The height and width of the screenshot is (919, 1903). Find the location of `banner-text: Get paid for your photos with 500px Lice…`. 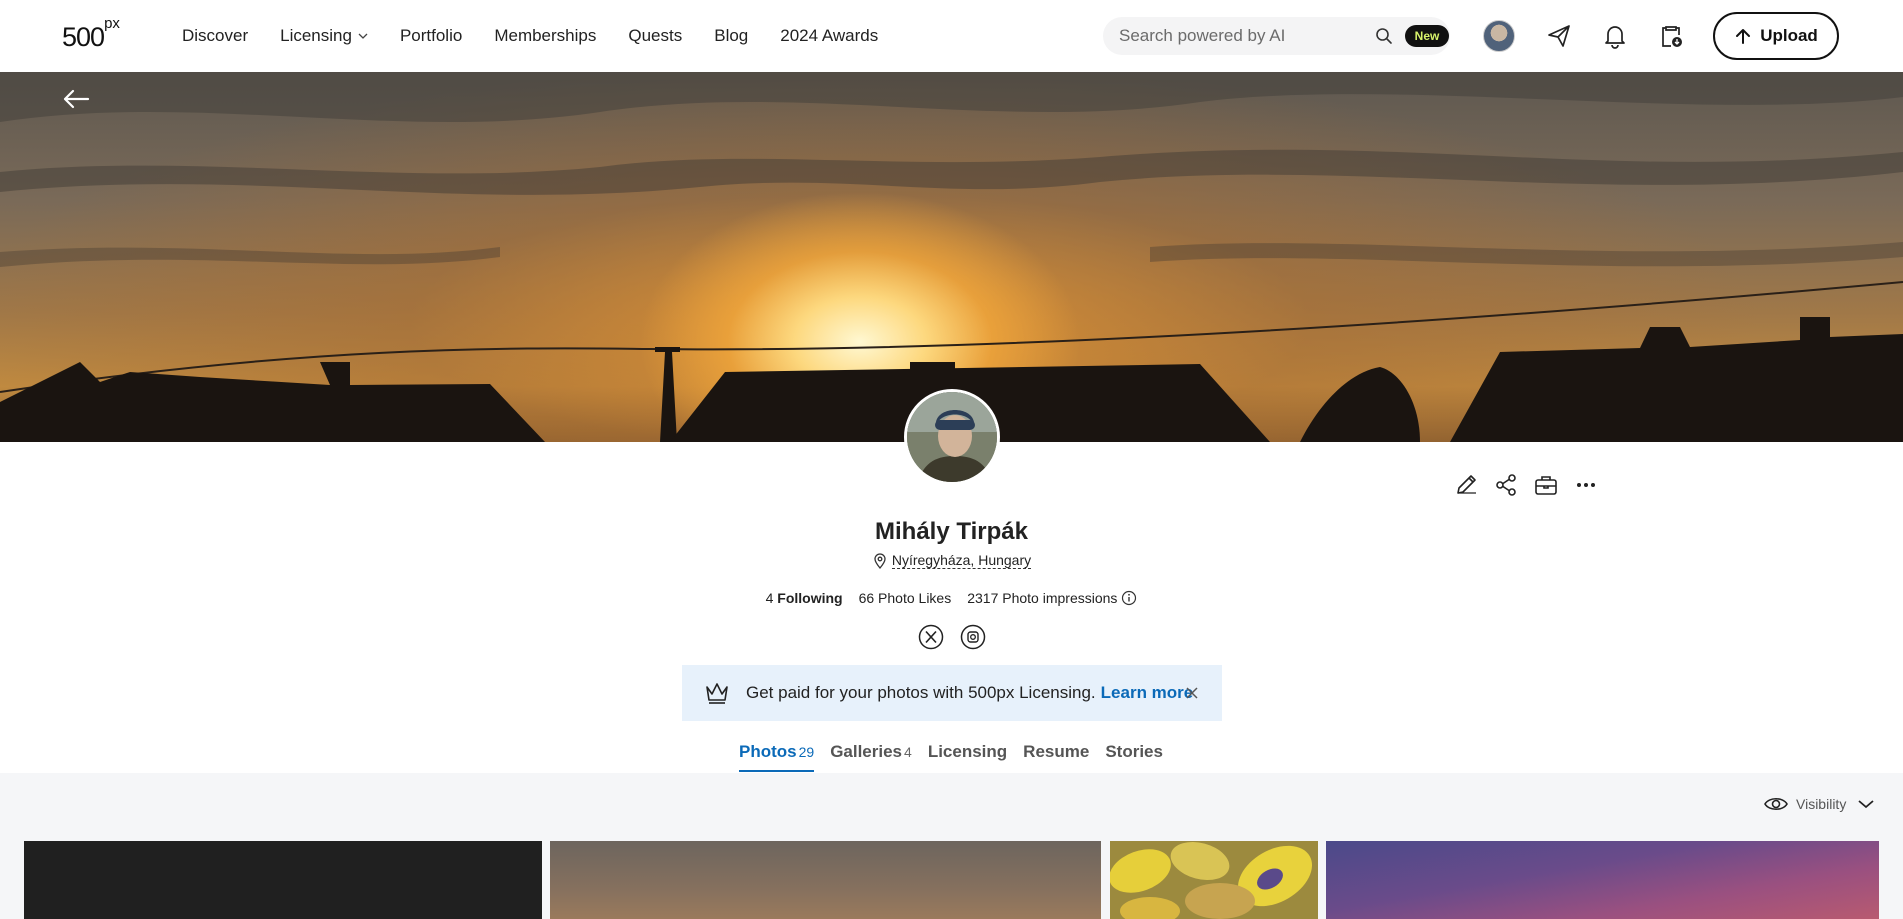

banner-text: Get paid for your photos with 500px Lice… is located at coordinates (921, 692).